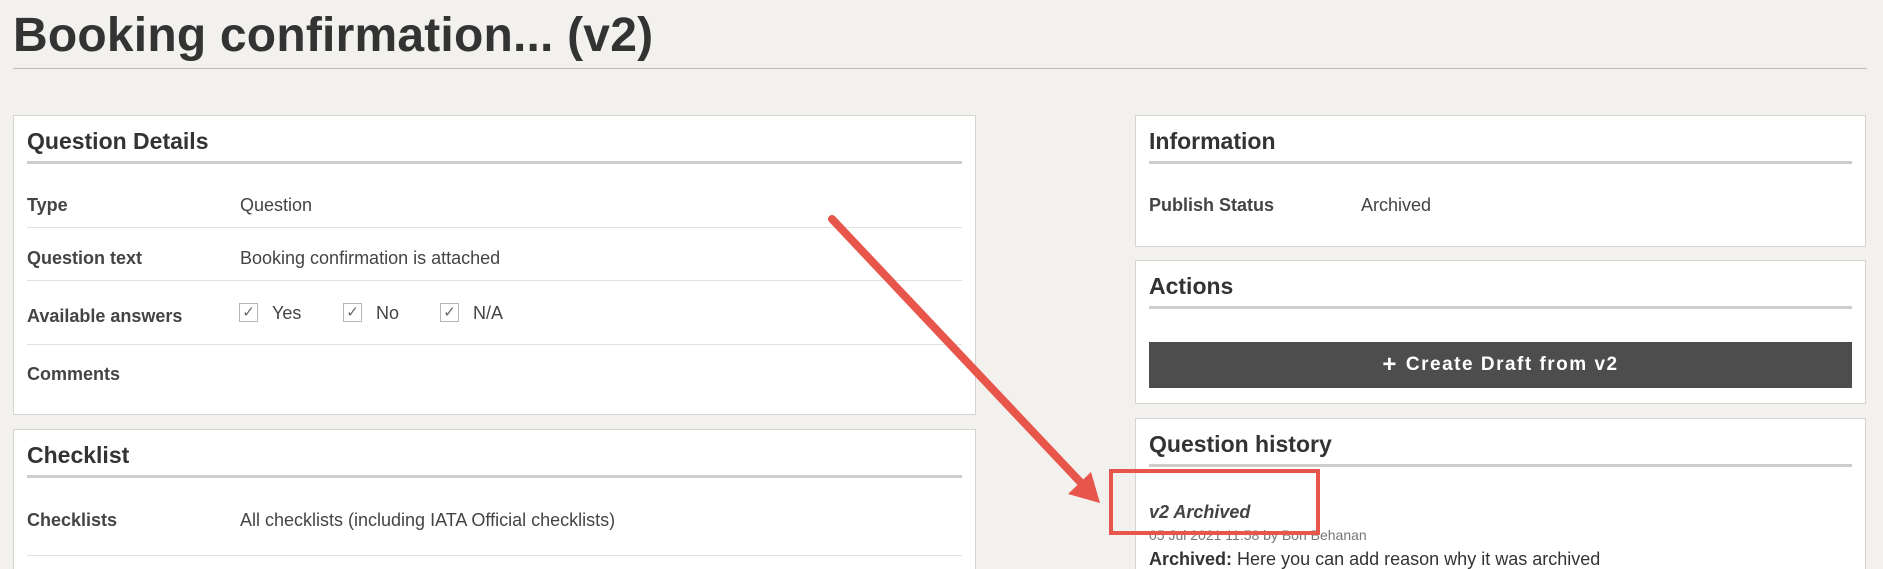 The width and height of the screenshot is (1883, 569). What do you see at coordinates (78, 455) in the screenshot?
I see `checklist-title: Checklist` at bounding box center [78, 455].